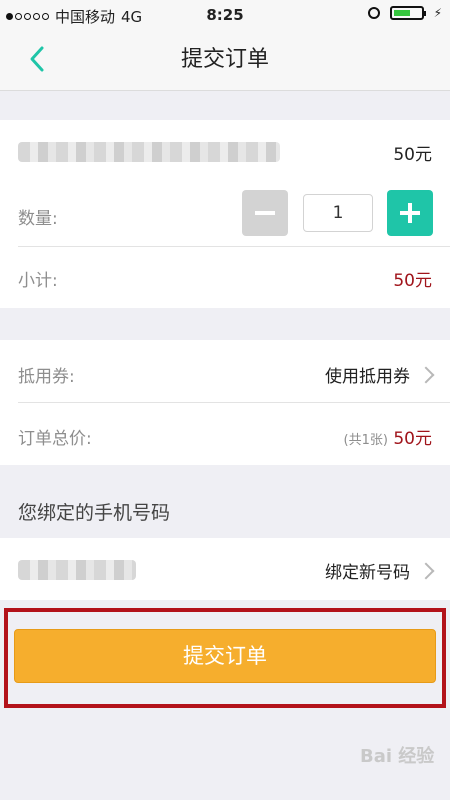 The width and height of the screenshot is (450, 800). Describe the element at coordinates (46, 377) in the screenshot. I see `coupon-label: 抵用券:` at that location.